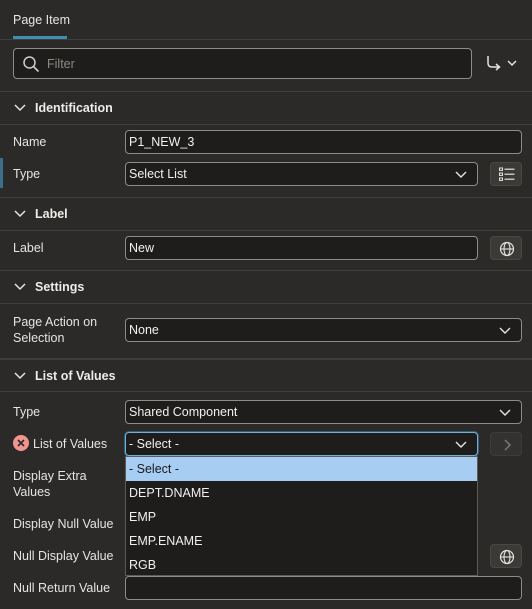 The width and height of the screenshot is (532, 609). I want to click on lov-type-value: Shared Component, so click(183, 412).